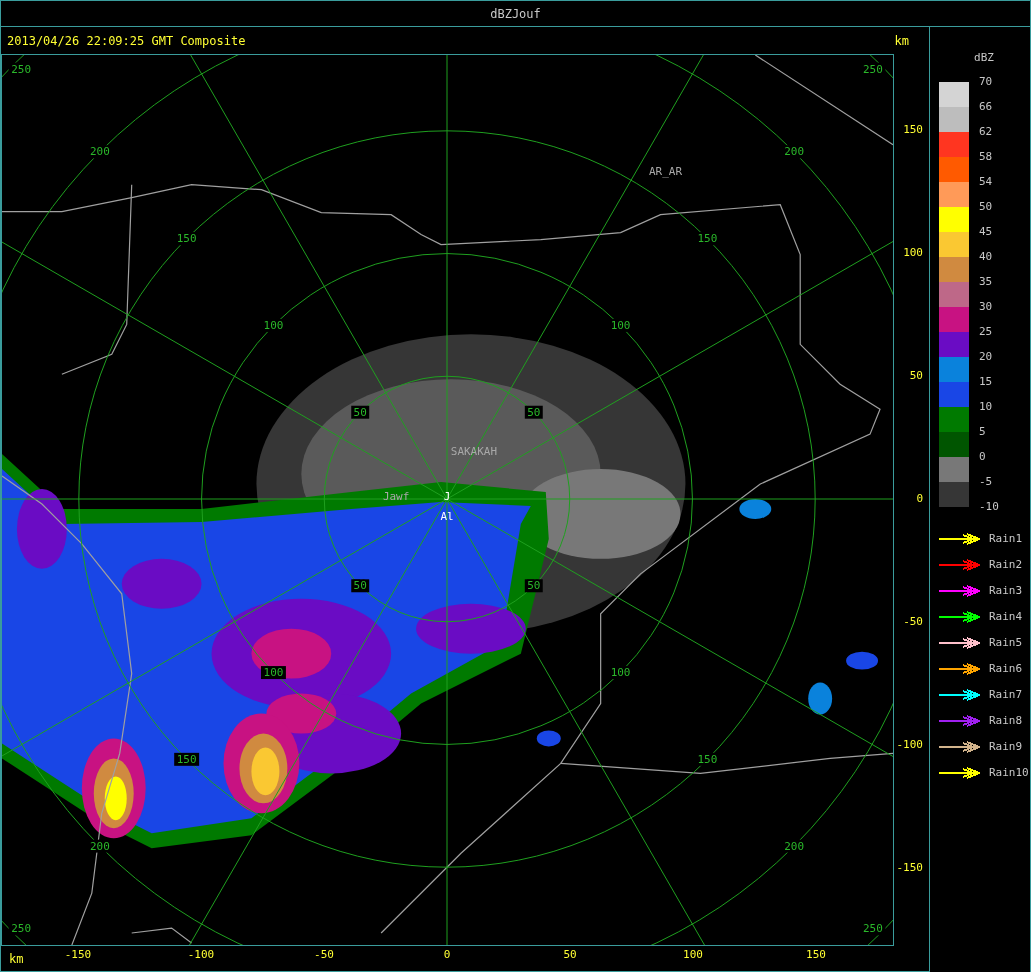 The image size is (1031, 972). What do you see at coordinates (324, 954) in the screenshot?
I see `x-axis-tick-label: -50` at bounding box center [324, 954].